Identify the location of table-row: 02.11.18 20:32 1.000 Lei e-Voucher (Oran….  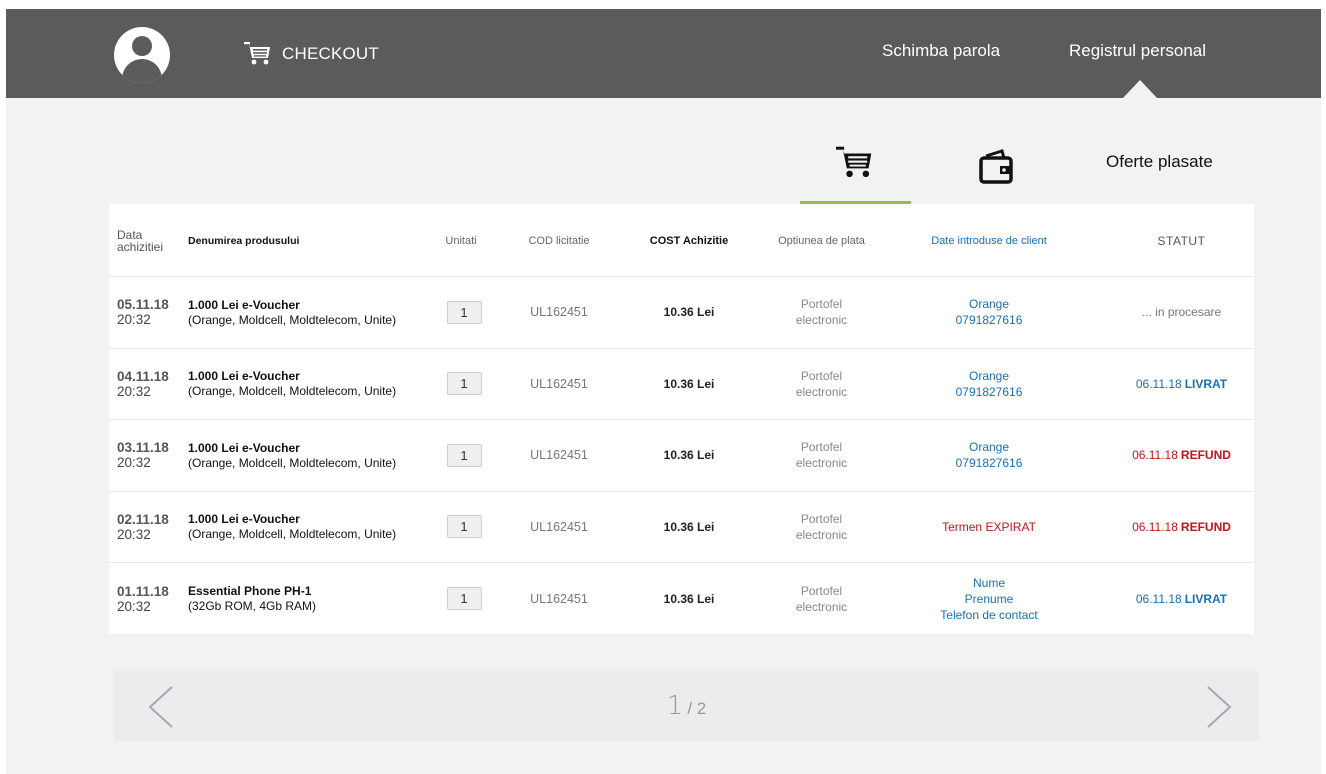
(681, 527).